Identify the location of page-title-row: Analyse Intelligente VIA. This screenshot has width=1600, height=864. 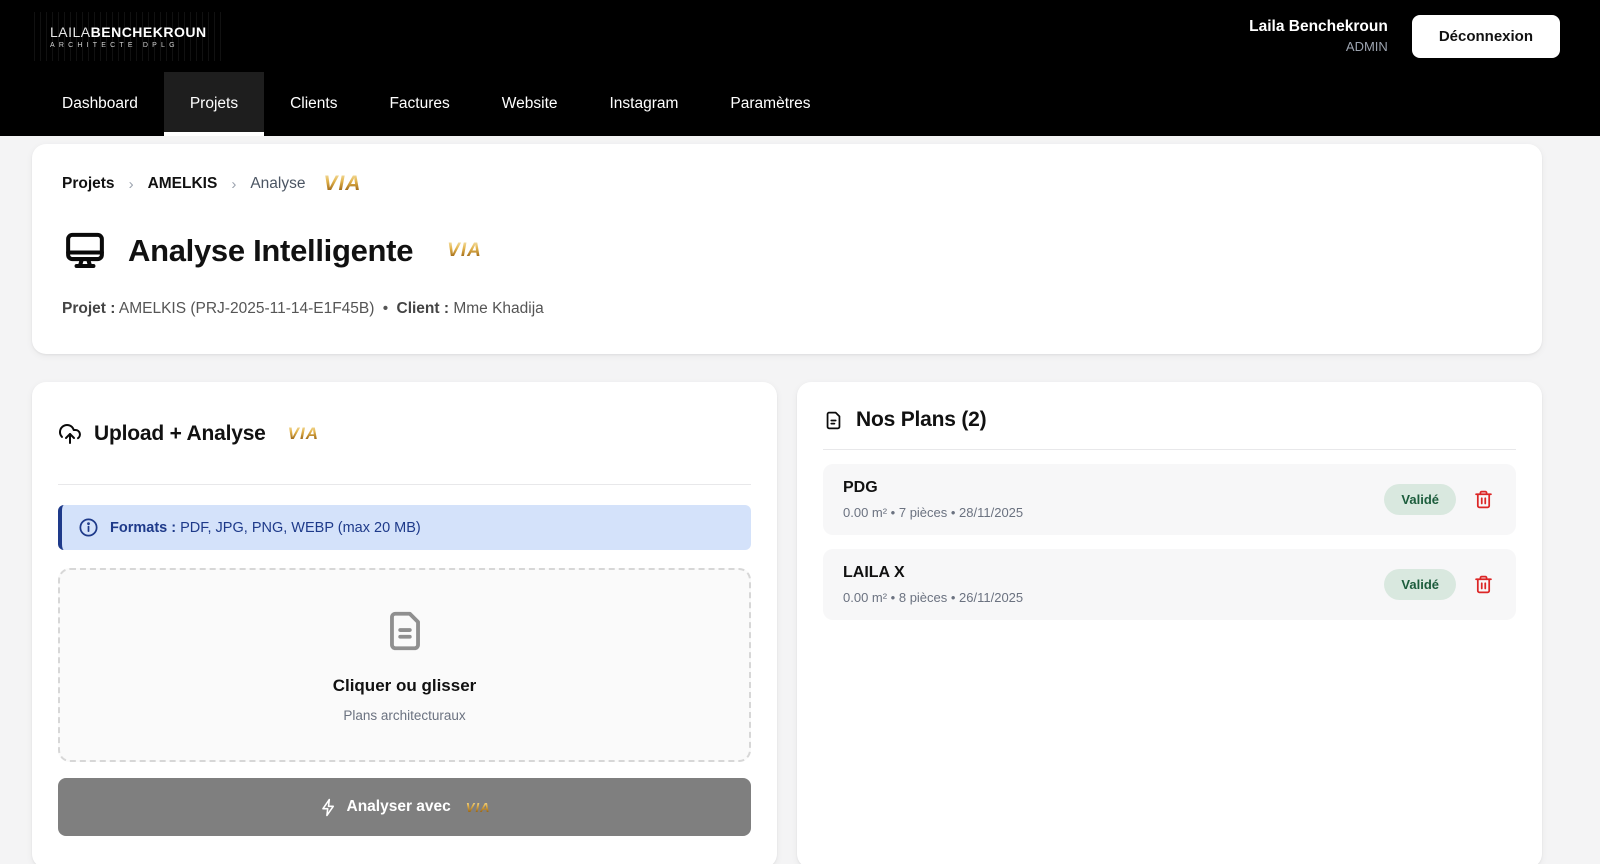
(787, 251).